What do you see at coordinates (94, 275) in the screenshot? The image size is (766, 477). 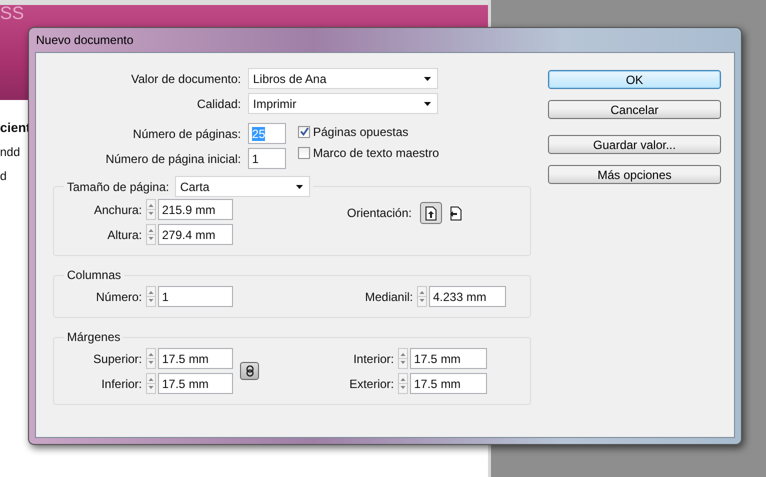 I see `group-title: Columnas` at bounding box center [94, 275].